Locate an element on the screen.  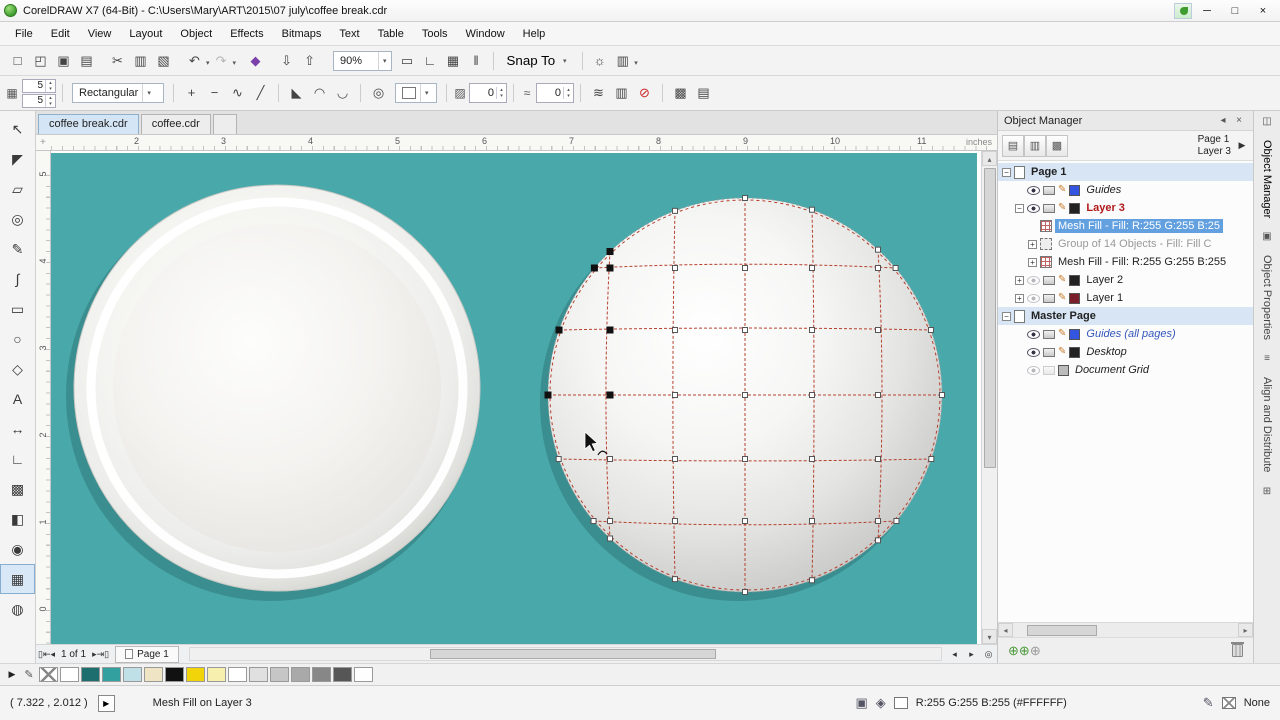
launch-menu-icon-caret: ▾ is located at coordinates (636, 63).